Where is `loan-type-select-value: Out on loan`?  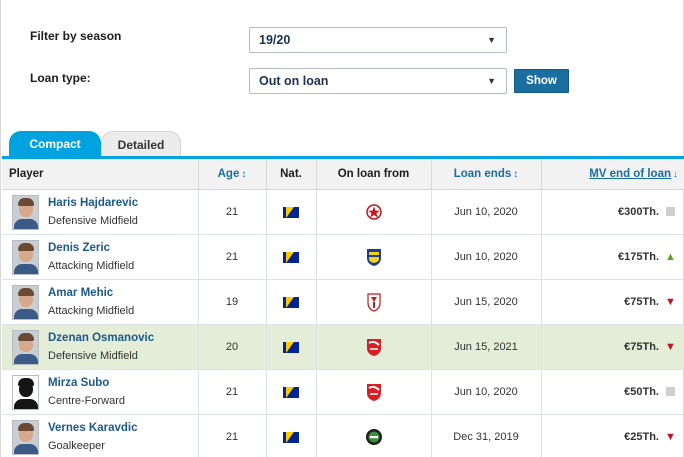 loan-type-select-value: Out on loan is located at coordinates (294, 81).